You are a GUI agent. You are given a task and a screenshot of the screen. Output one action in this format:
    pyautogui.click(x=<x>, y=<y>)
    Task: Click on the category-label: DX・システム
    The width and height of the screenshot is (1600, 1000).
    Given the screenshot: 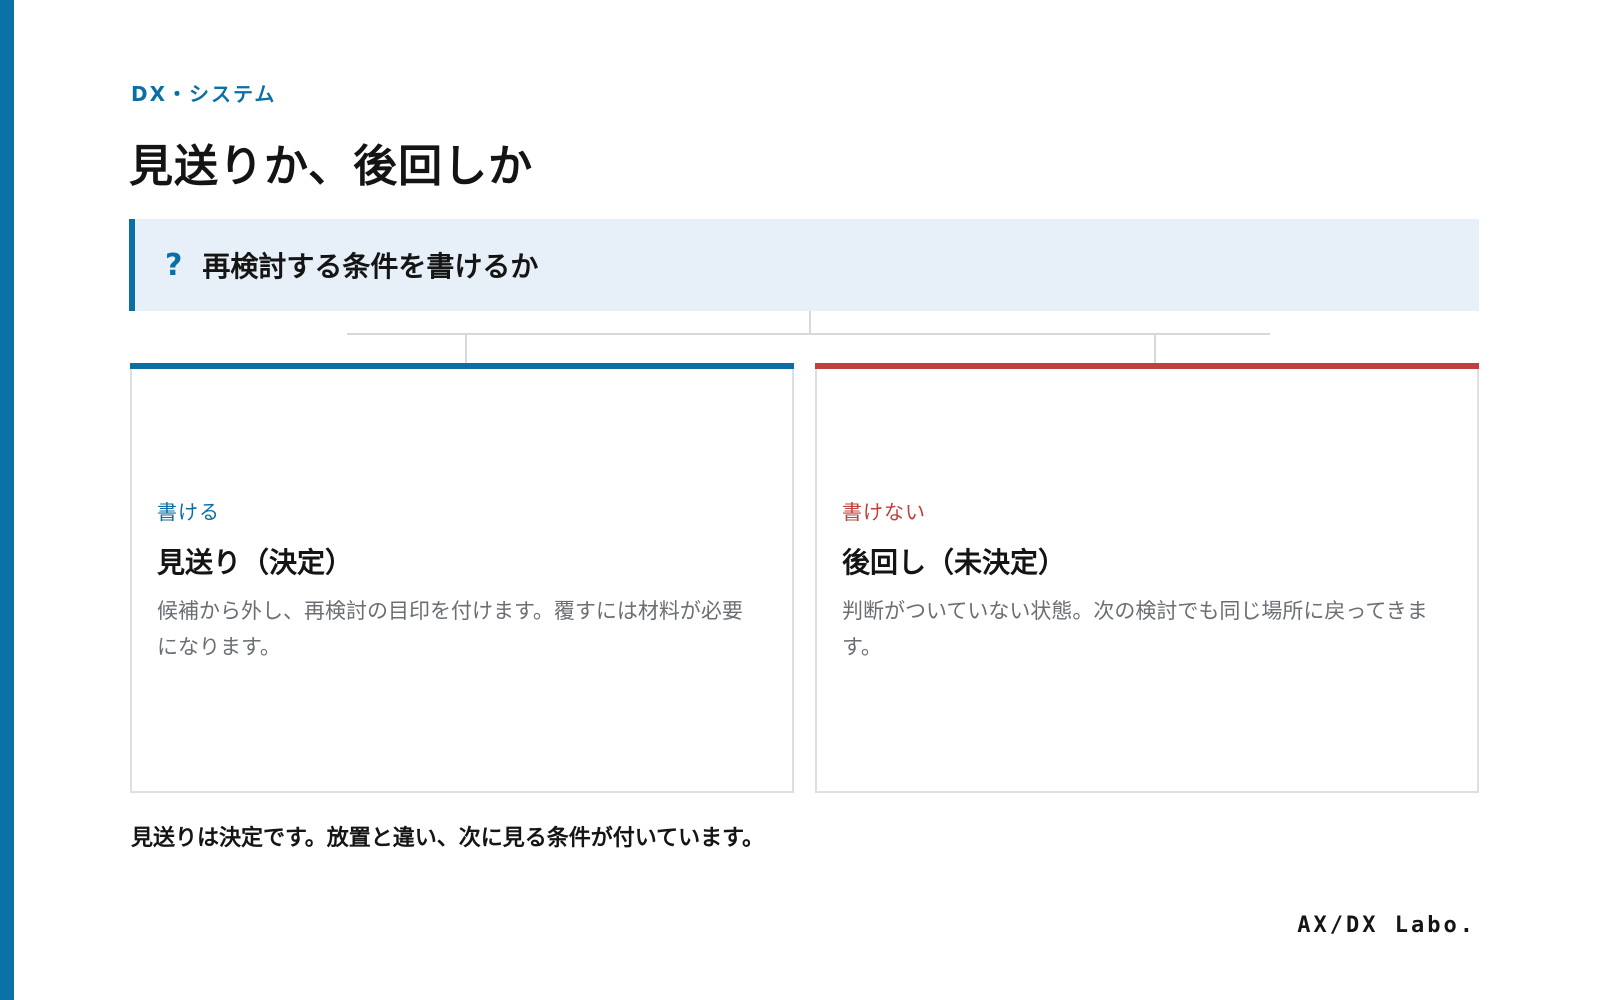 What is the action you would take?
    pyautogui.click(x=204, y=94)
    